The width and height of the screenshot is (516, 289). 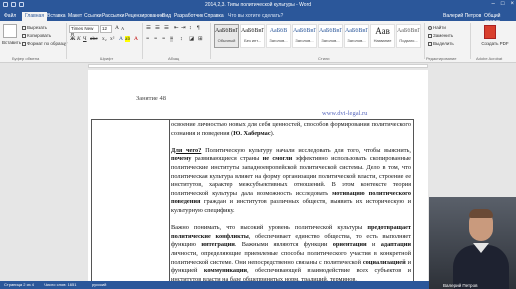 What do you see at coordinates (99, 284) in the screenshot?
I see `language-indicator: русский` at bounding box center [99, 284].